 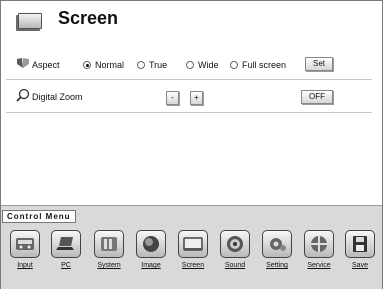 I want to click on magnifier-icon, so click(x=23, y=95).